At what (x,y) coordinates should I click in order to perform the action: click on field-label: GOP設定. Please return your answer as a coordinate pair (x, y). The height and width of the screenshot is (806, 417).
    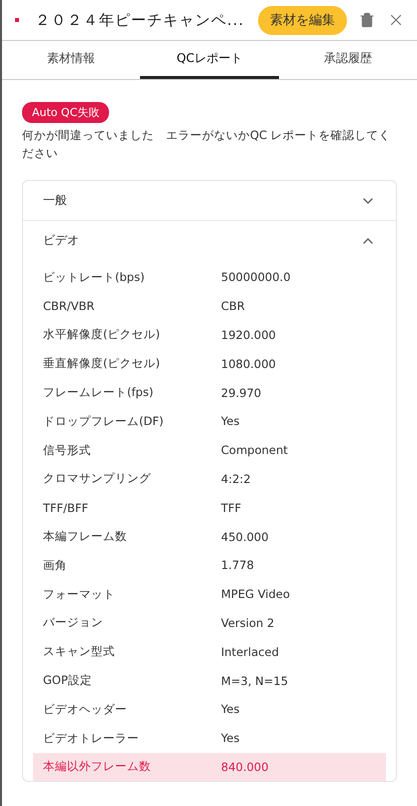
    Looking at the image, I should click on (68, 680).